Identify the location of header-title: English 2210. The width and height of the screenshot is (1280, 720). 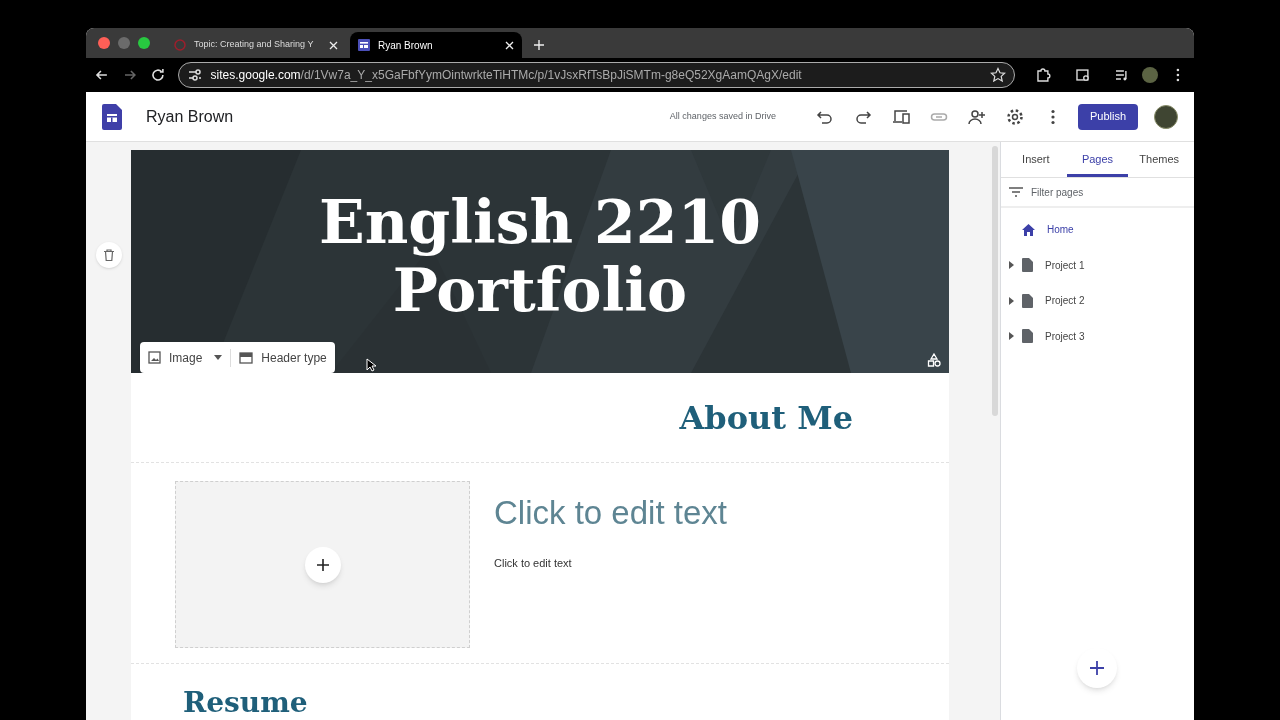
(540, 222).